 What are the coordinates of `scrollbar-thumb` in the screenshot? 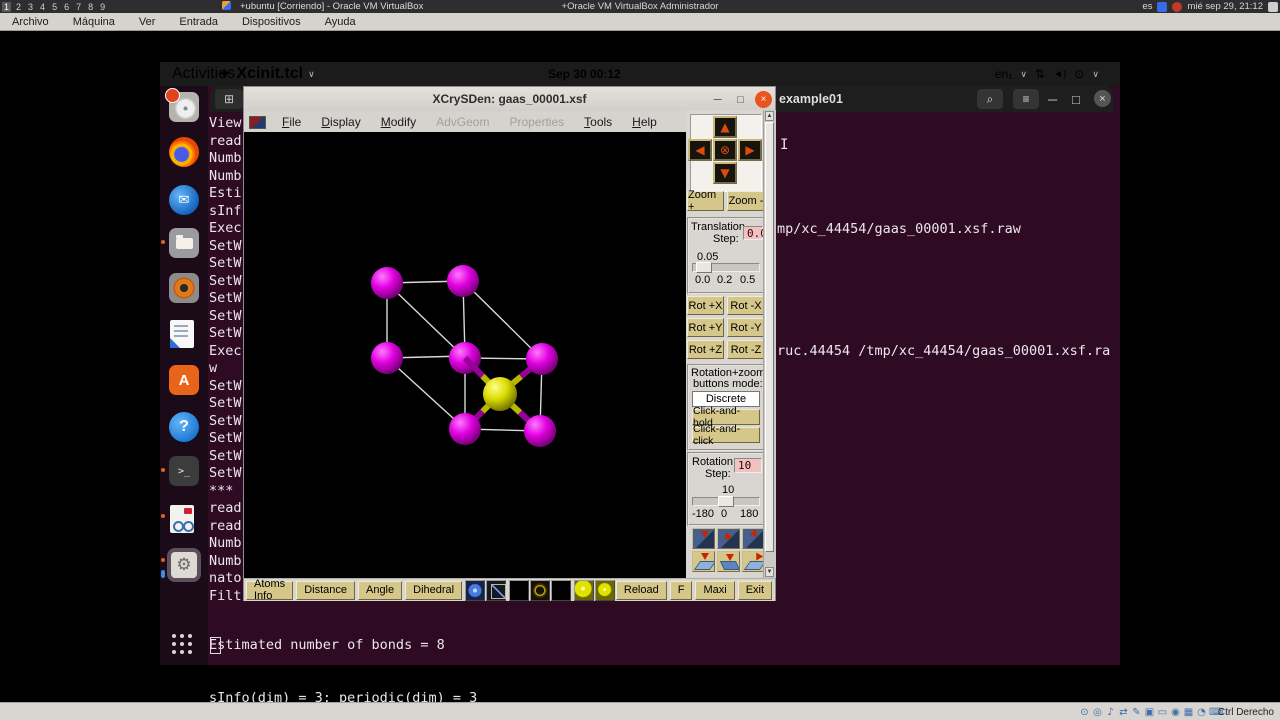 It's located at (769, 337).